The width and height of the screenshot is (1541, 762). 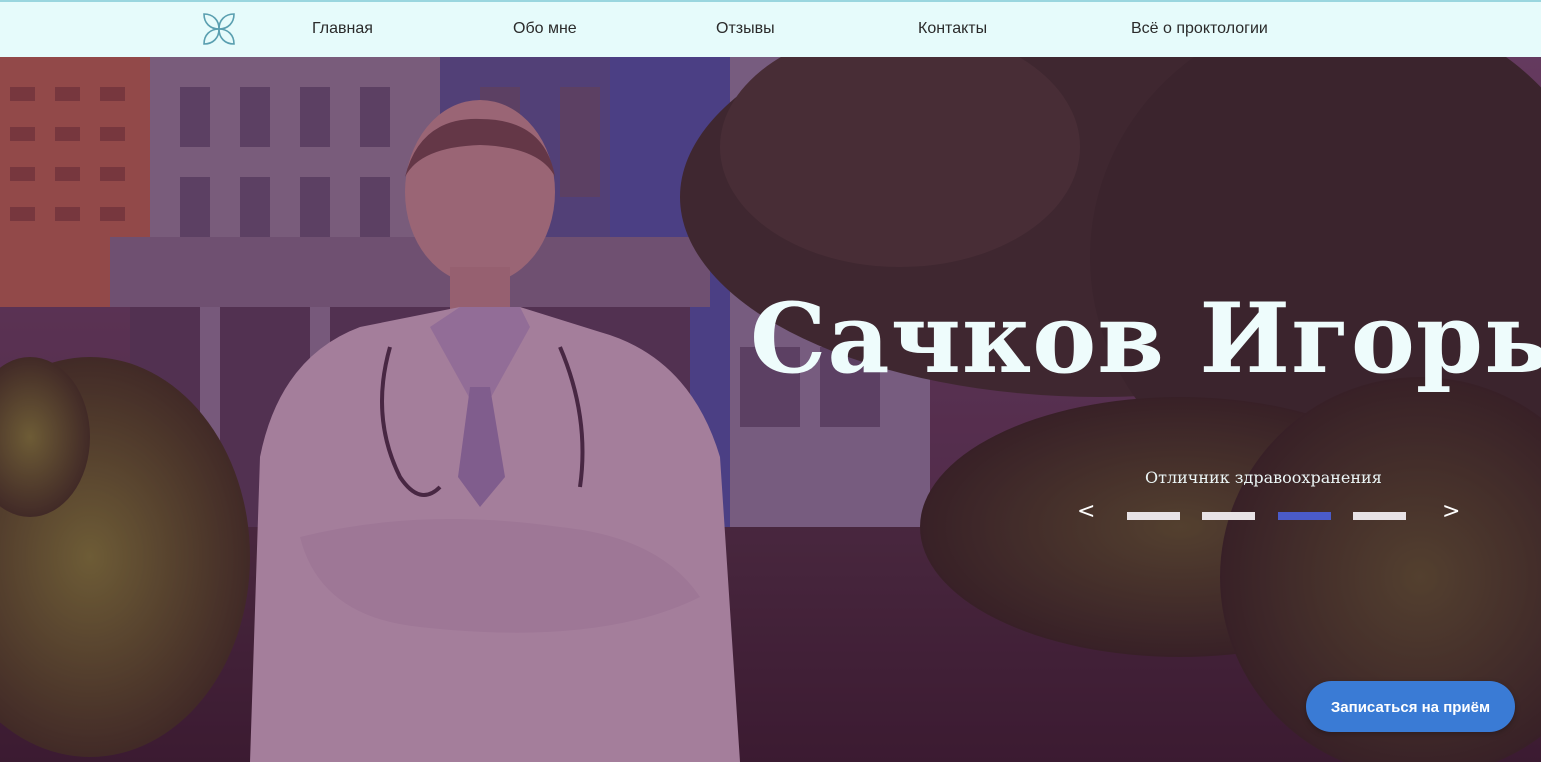 I want to click on nav-link-reviews: Отзывы, so click(x=745, y=29).